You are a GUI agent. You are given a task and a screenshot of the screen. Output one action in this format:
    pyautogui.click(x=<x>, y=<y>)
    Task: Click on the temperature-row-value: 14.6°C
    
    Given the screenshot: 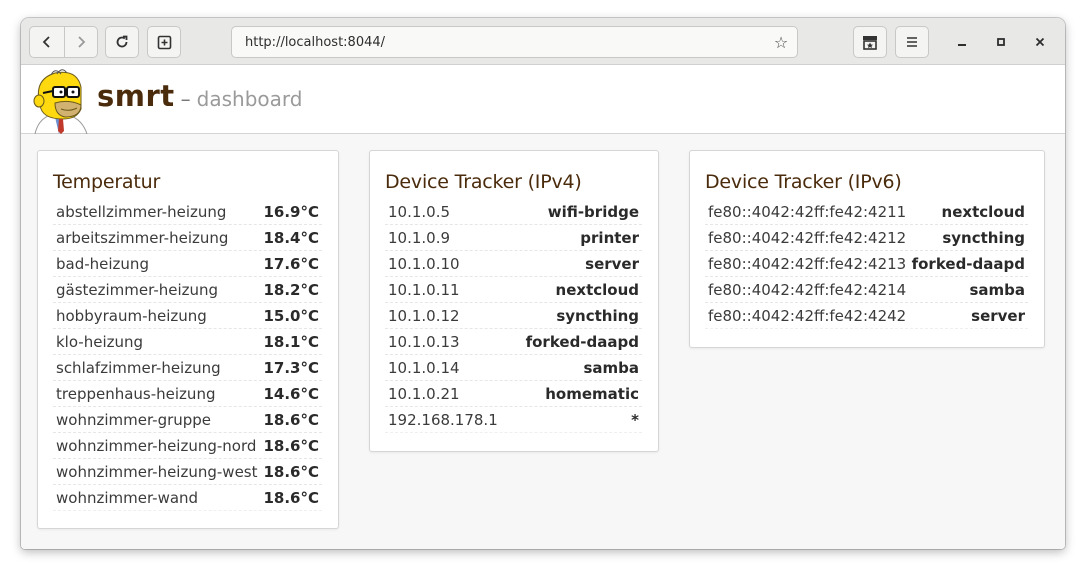 What is the action you would take?
    pyautogui.click(x=291, y=393)
    